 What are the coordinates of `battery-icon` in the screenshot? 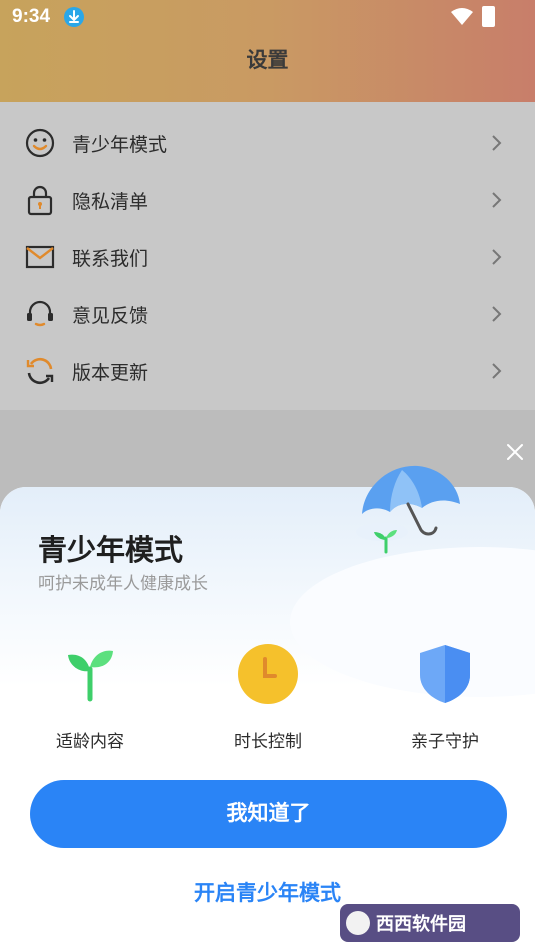 It's located at (488, 16).